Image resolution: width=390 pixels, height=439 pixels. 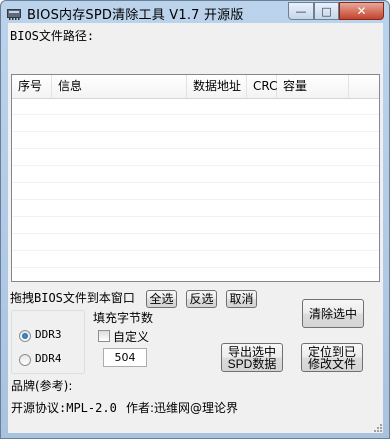 What do you see at coordinates (262, 86) in the screenshot?
I see `column-header-crc: CRC` at bounding box center [262, 86].